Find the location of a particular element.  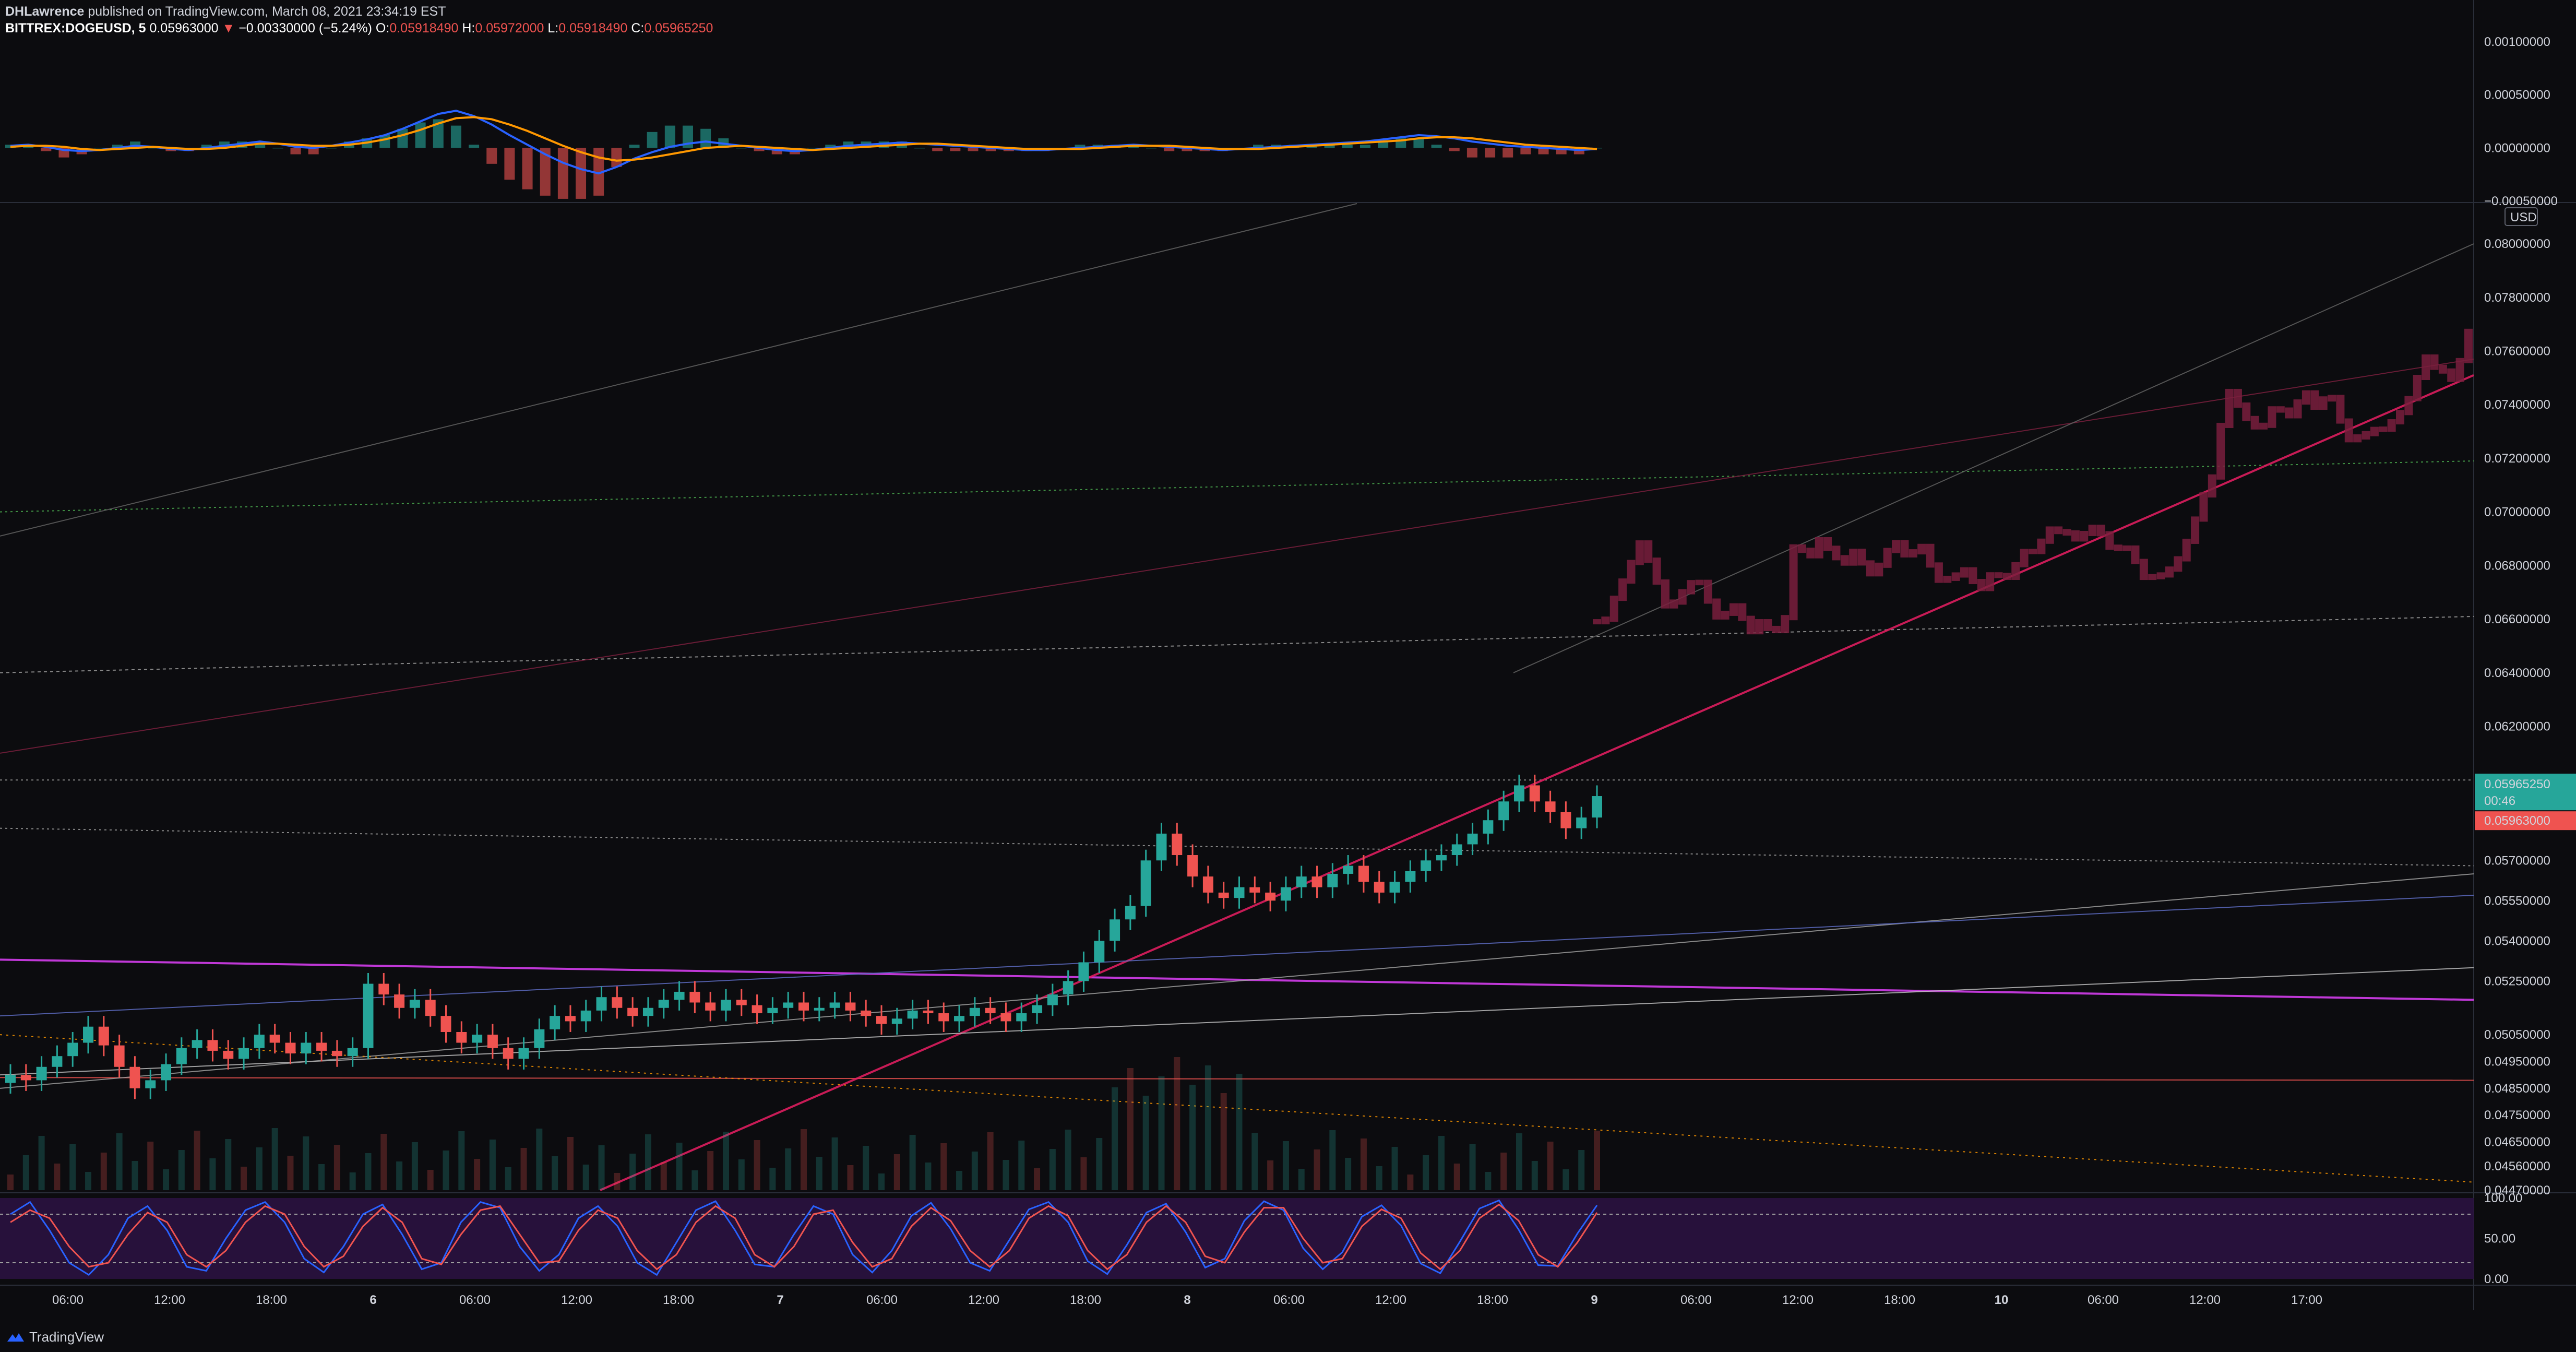

macd-tick-label: −0.00050000 is located at coordinates (2521, 201).